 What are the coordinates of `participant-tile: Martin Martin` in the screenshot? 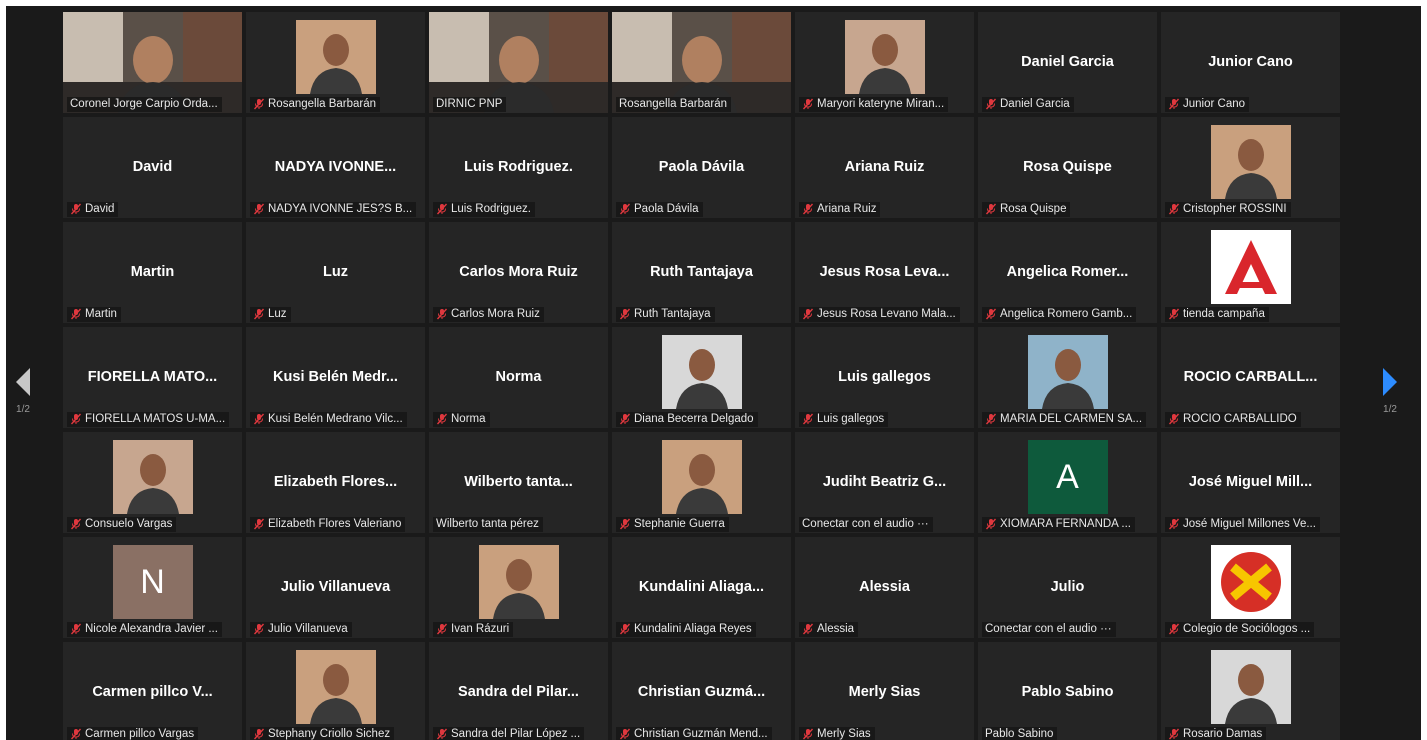 It's located at (152, 272).